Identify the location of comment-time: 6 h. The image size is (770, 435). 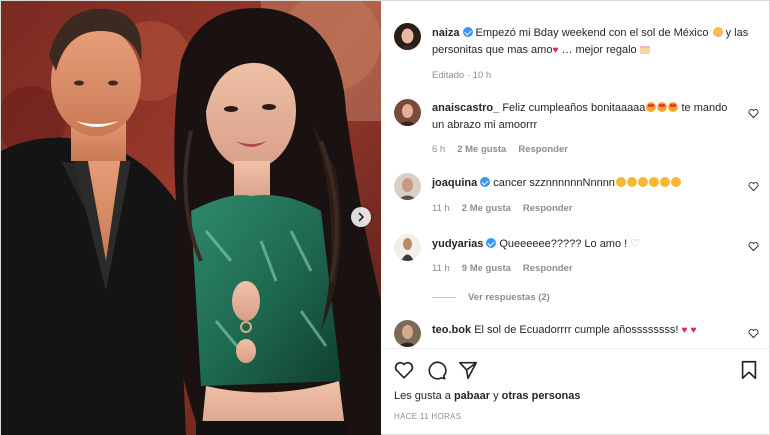
(439, 149).